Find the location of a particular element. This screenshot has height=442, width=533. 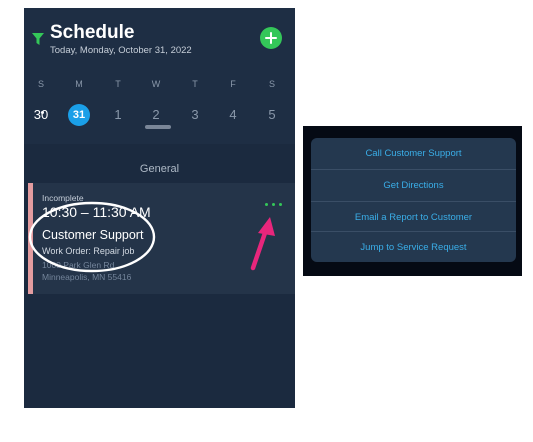

more-options-icon is located at coordinates (275, 205).